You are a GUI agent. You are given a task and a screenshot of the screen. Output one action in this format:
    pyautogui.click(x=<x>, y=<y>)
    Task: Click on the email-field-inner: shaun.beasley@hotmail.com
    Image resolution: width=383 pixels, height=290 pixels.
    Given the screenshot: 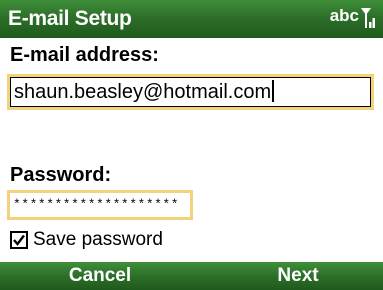 What is the action you would take?
    pyautogui.click(x=190, y=92)
    